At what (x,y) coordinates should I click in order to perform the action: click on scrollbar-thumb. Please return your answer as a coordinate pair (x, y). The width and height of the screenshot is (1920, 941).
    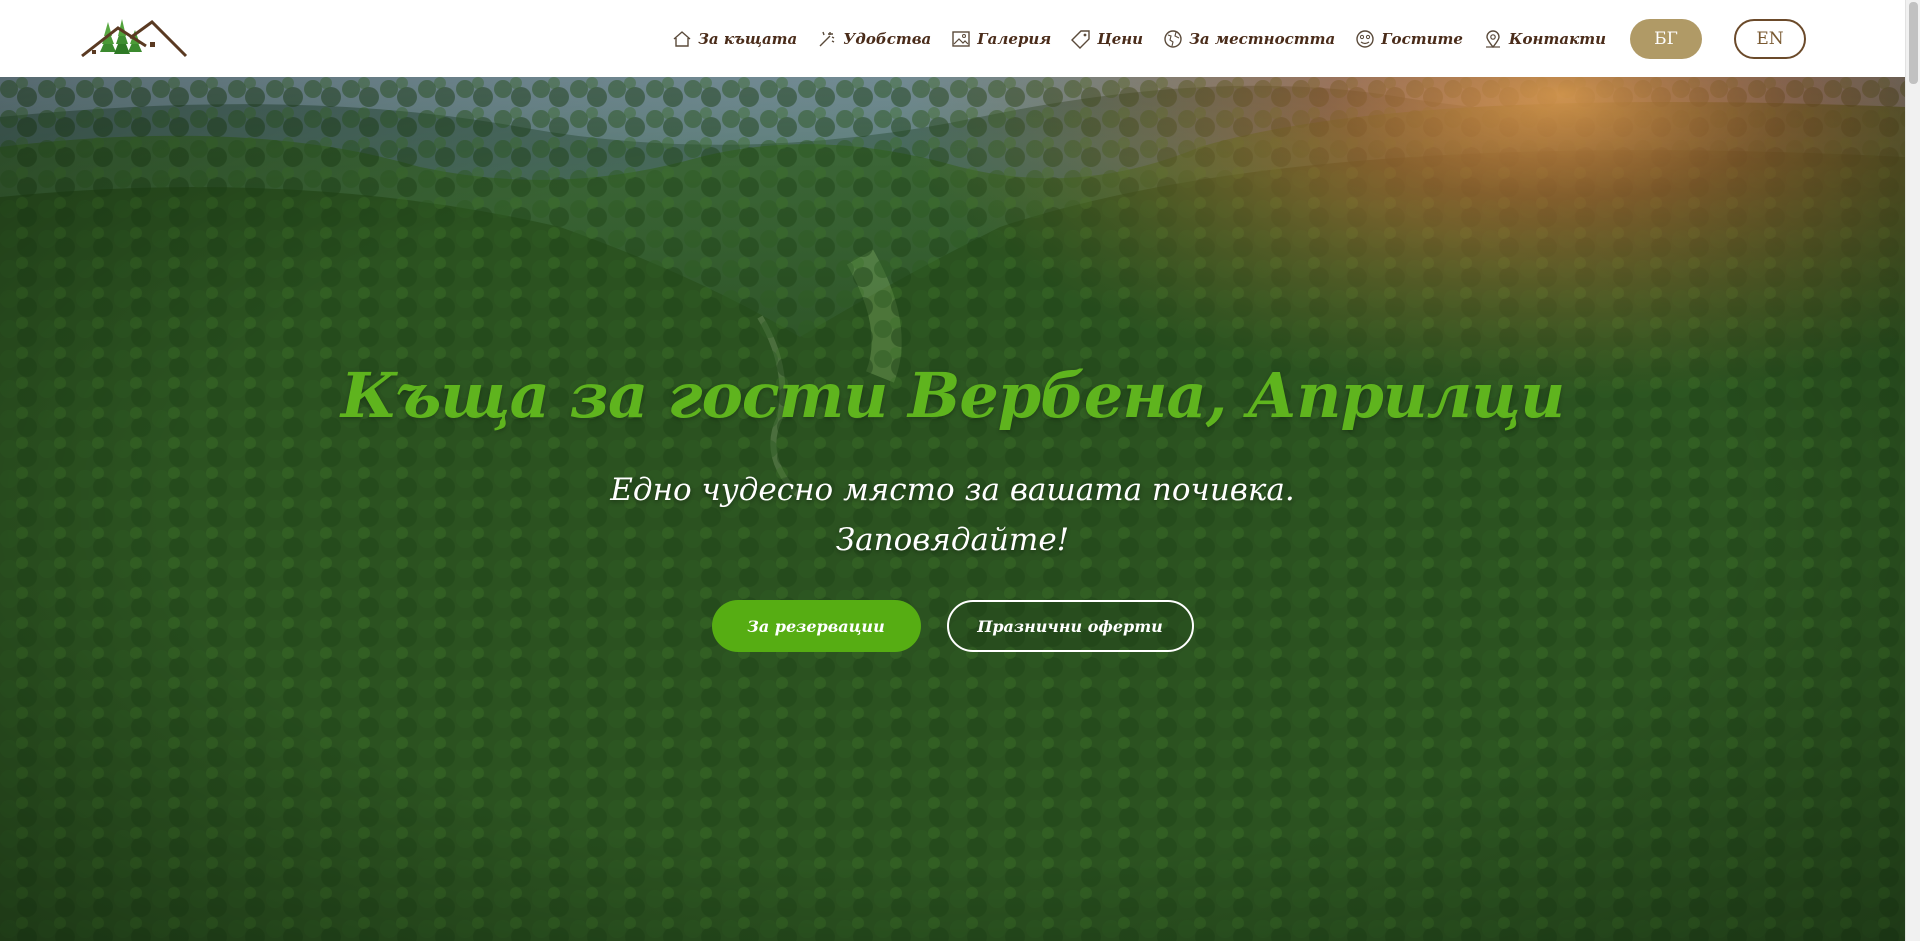
    Looking at the image, I should click on (1913, 43).